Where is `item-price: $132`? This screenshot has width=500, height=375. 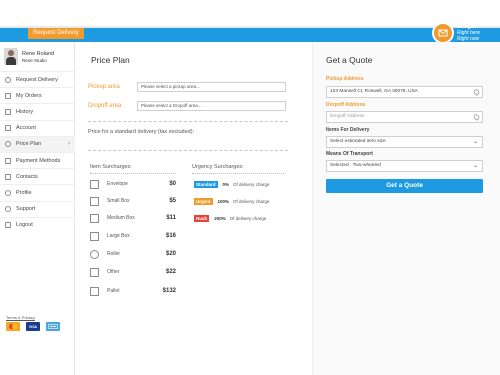
item-price: $132 is located at coordinates (169, 291).